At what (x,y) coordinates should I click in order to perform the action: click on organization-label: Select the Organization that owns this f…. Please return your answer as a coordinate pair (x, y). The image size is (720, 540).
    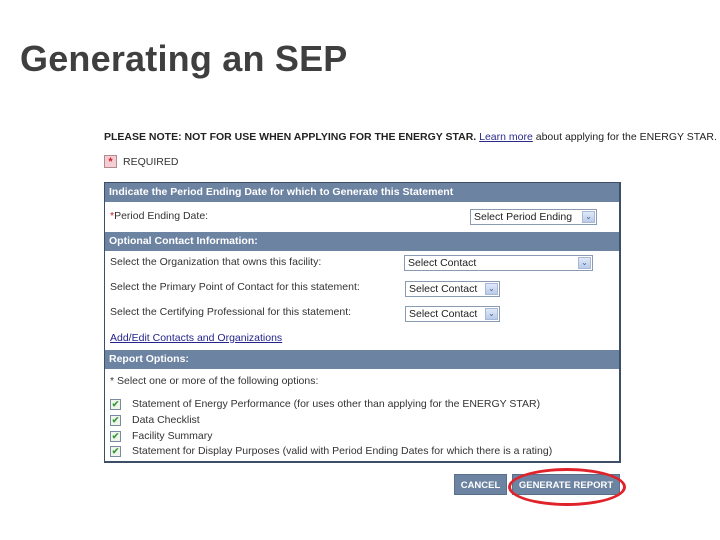
    Looking at the image, I should click on (216, 262).